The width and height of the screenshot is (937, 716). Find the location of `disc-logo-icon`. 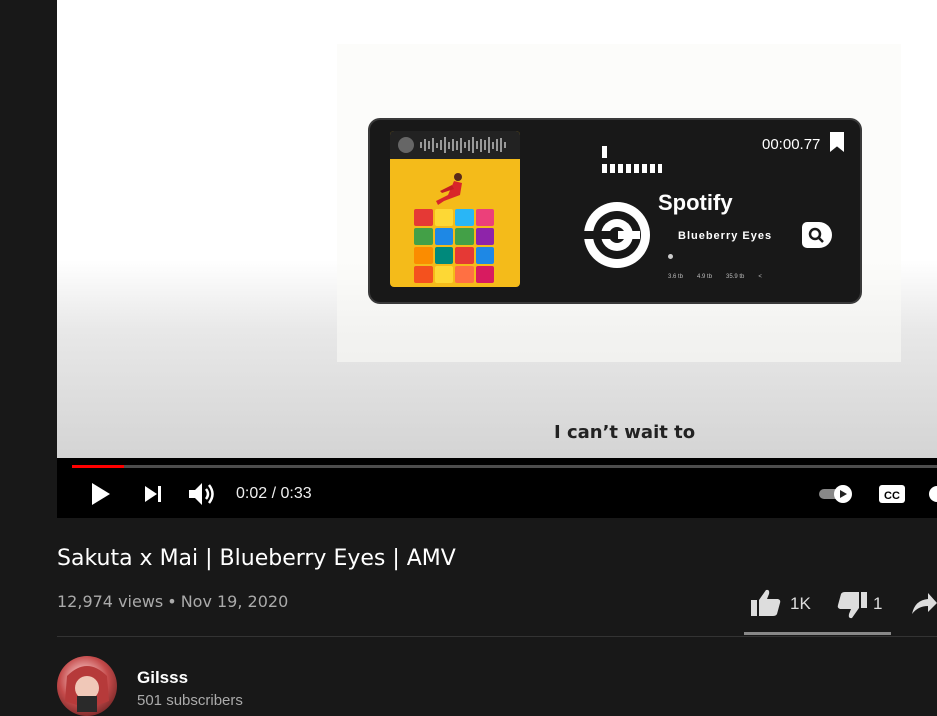

disc-logo-icon is located at coordinates (616, 235).